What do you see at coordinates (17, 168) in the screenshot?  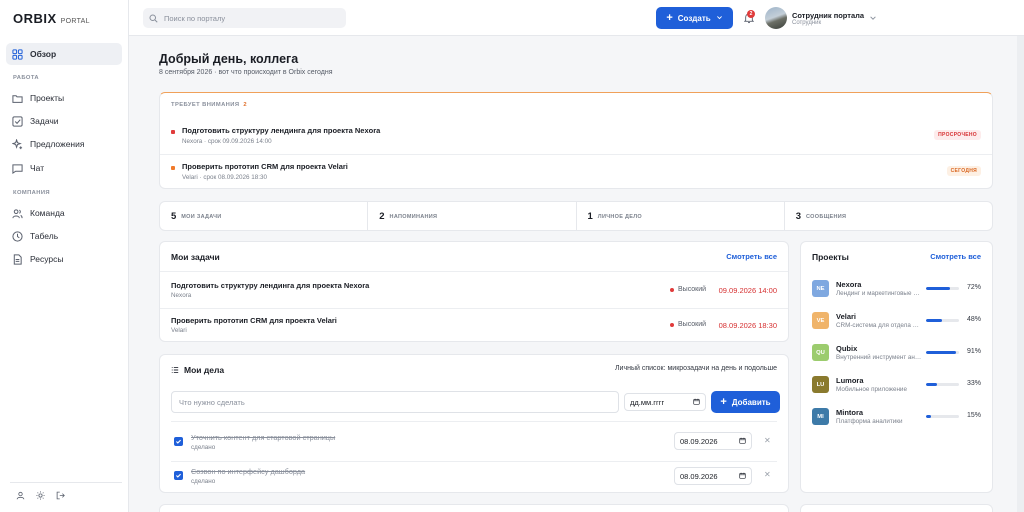 I see `chat-icon` at bounding box center [17, 168].